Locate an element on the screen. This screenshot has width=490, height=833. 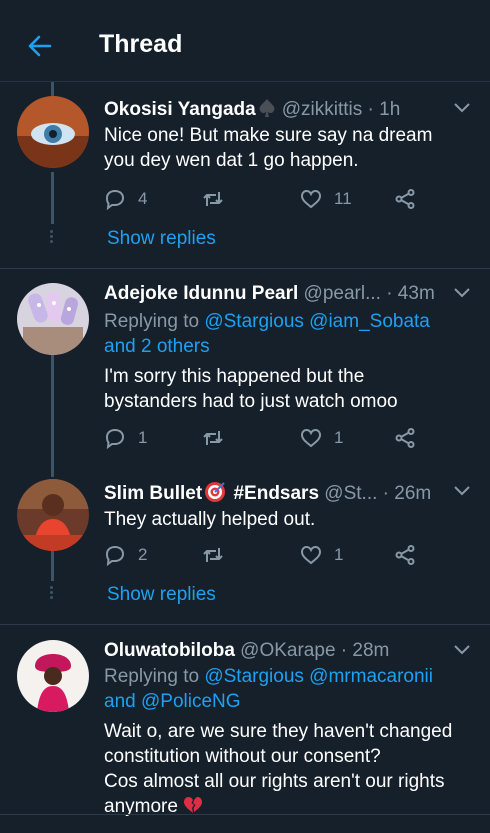
tweet-time: · 28m is located at coordinates (365, 650).